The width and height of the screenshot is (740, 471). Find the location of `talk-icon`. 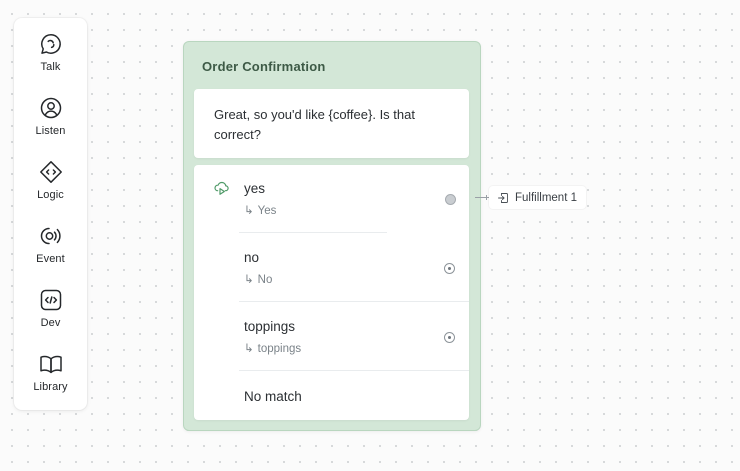

talk-icon is located at coordinates (50, 44).